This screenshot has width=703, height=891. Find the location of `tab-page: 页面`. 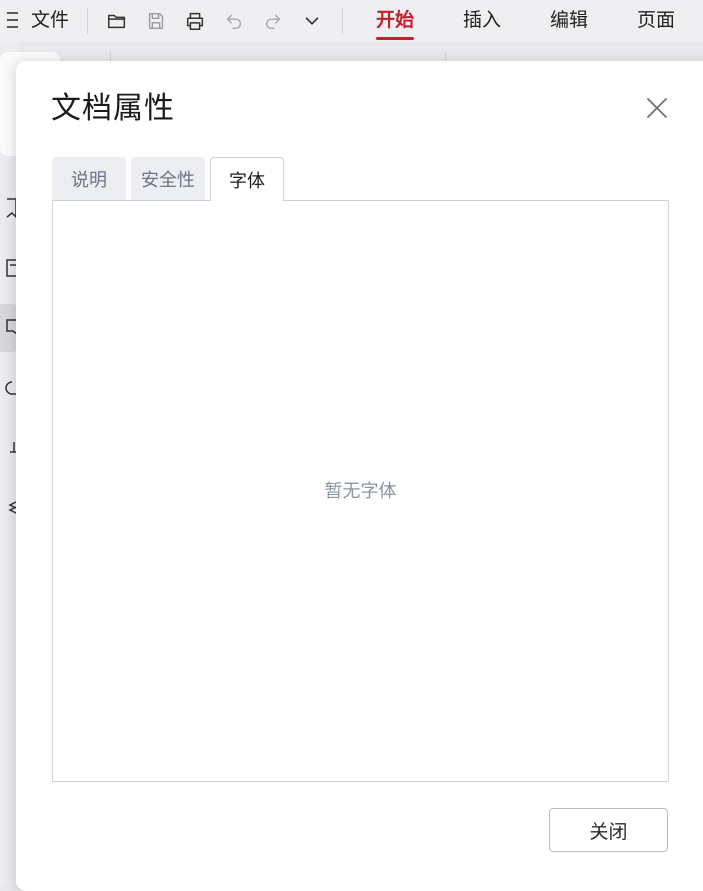

tab-page: 页面 is located at coordinates (656, 20).